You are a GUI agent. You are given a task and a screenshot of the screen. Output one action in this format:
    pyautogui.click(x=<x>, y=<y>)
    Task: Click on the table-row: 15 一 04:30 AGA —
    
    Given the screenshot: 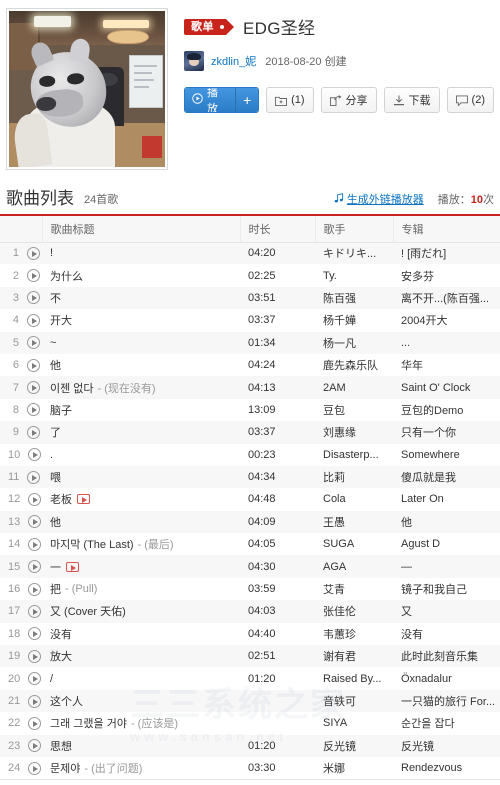 What is the action you would take?
    pyautogui.click(x=250, y=566)
    